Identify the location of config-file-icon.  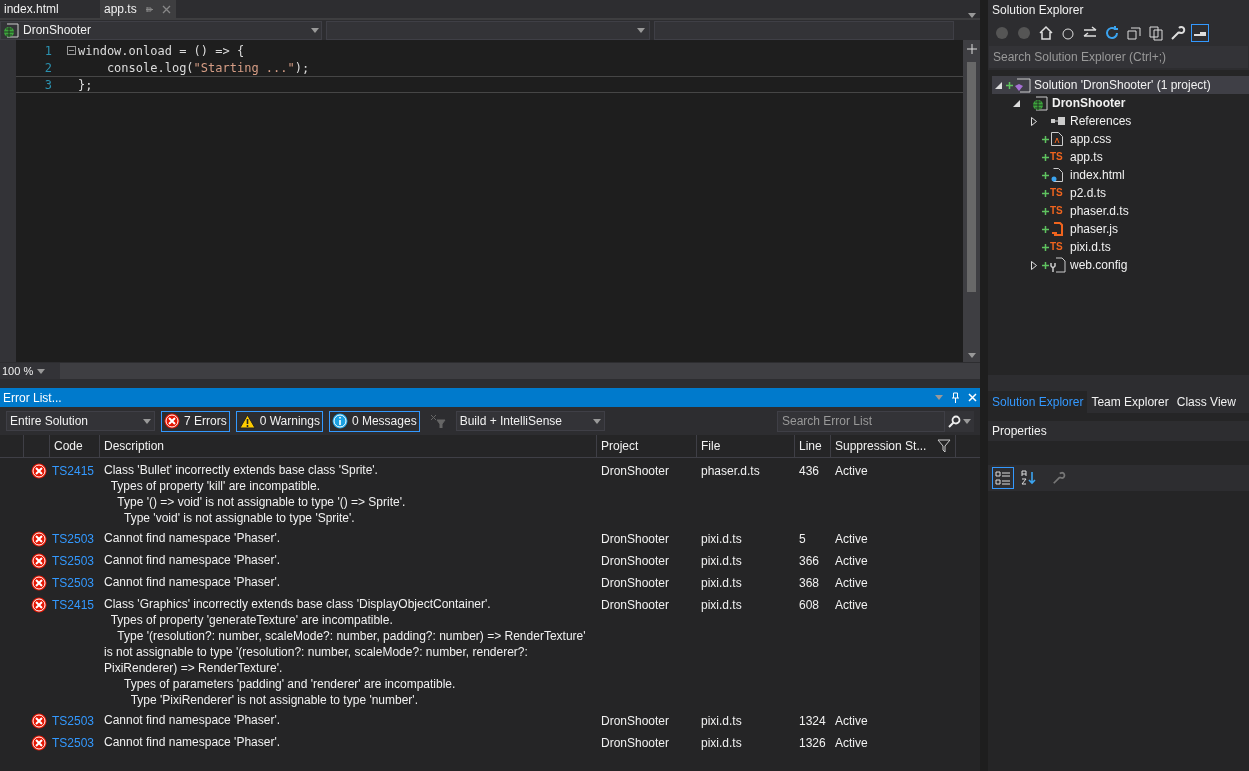
(1058, 265).